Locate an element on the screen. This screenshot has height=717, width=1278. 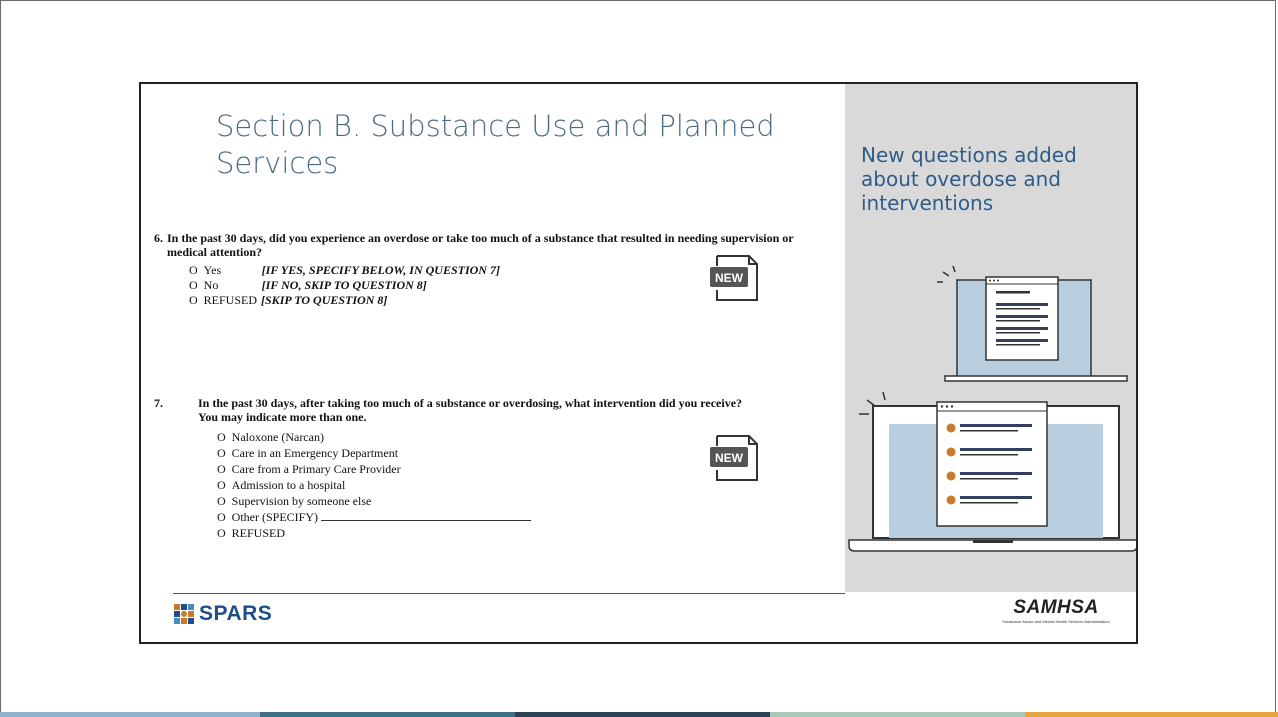
question-subtext: You may indicate more than one. is located at coordinates (282, 417).